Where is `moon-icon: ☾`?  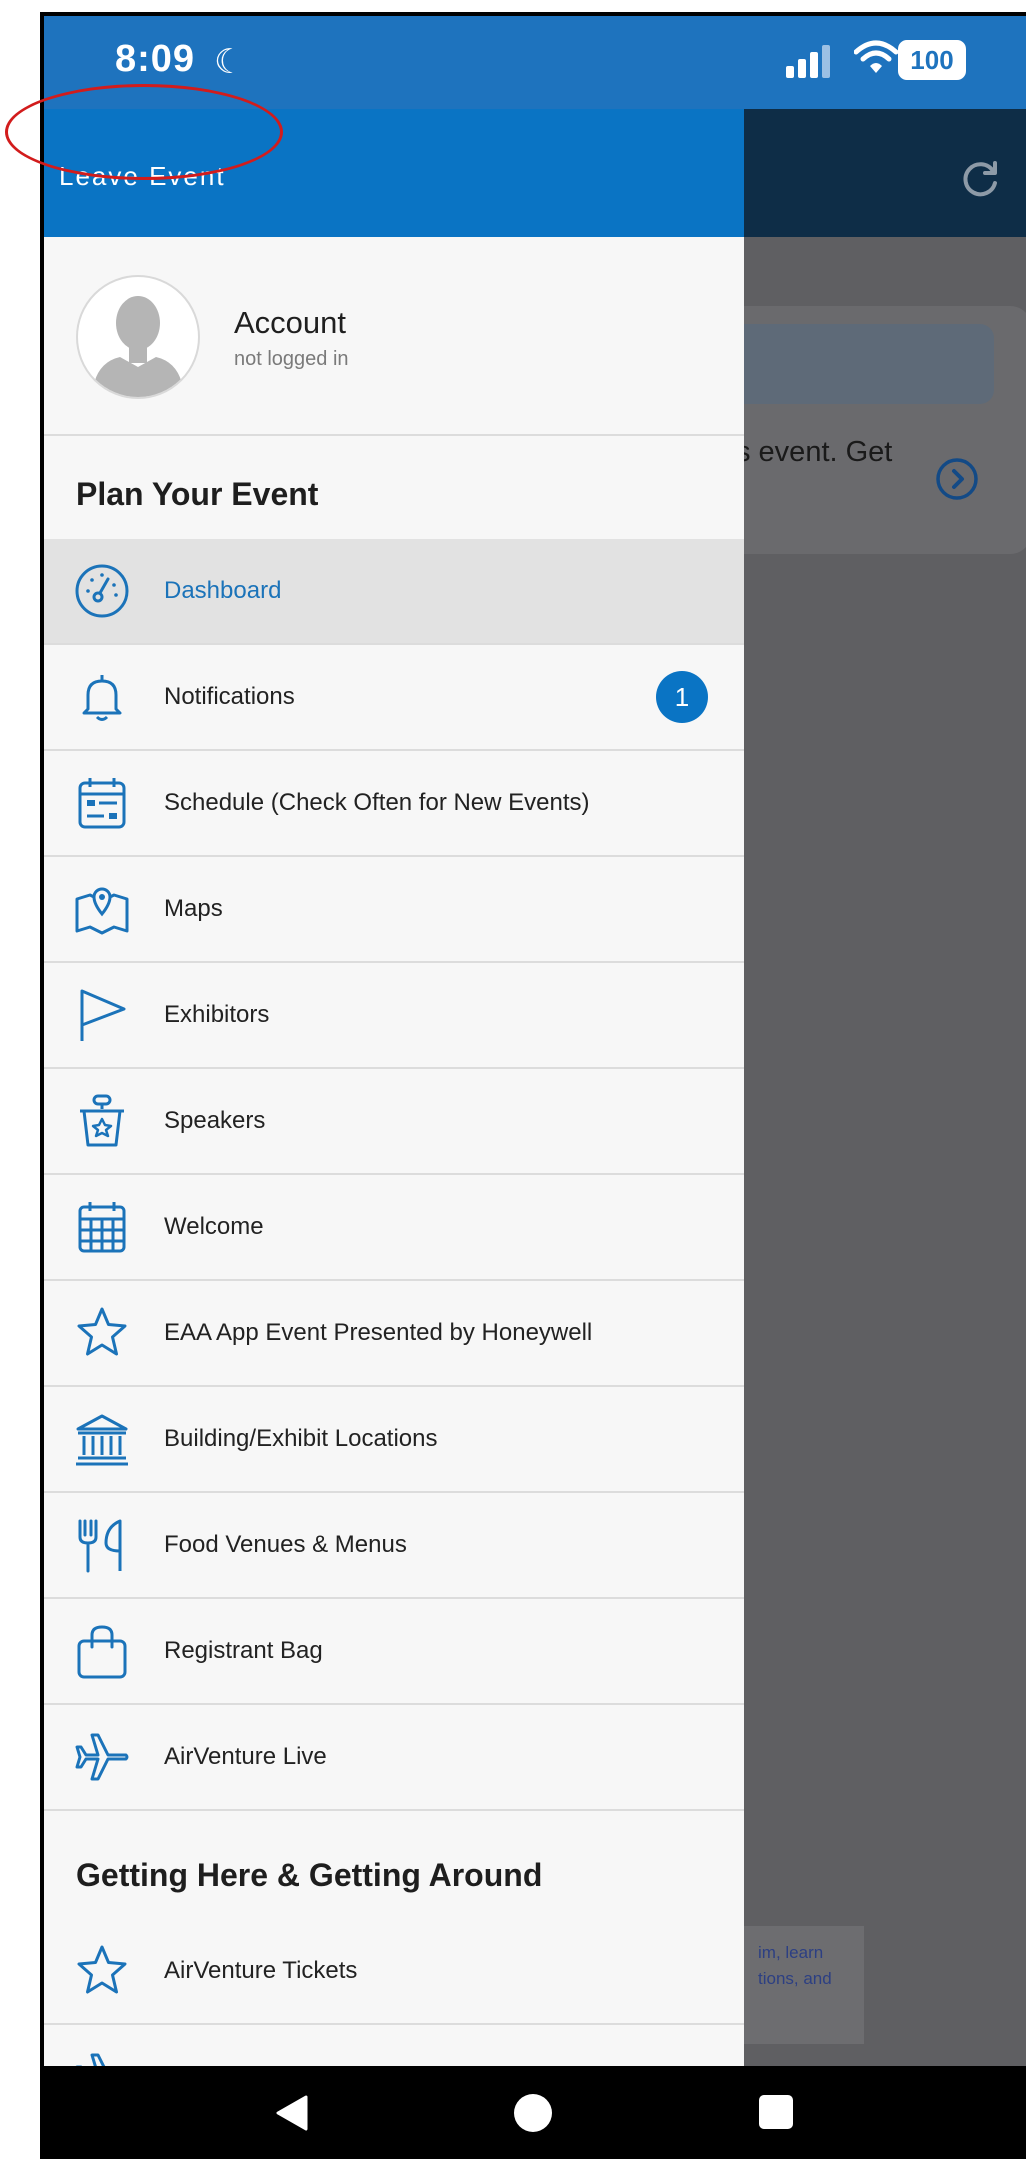 moon-icon: ☾ is located at coordinates (229, 62).